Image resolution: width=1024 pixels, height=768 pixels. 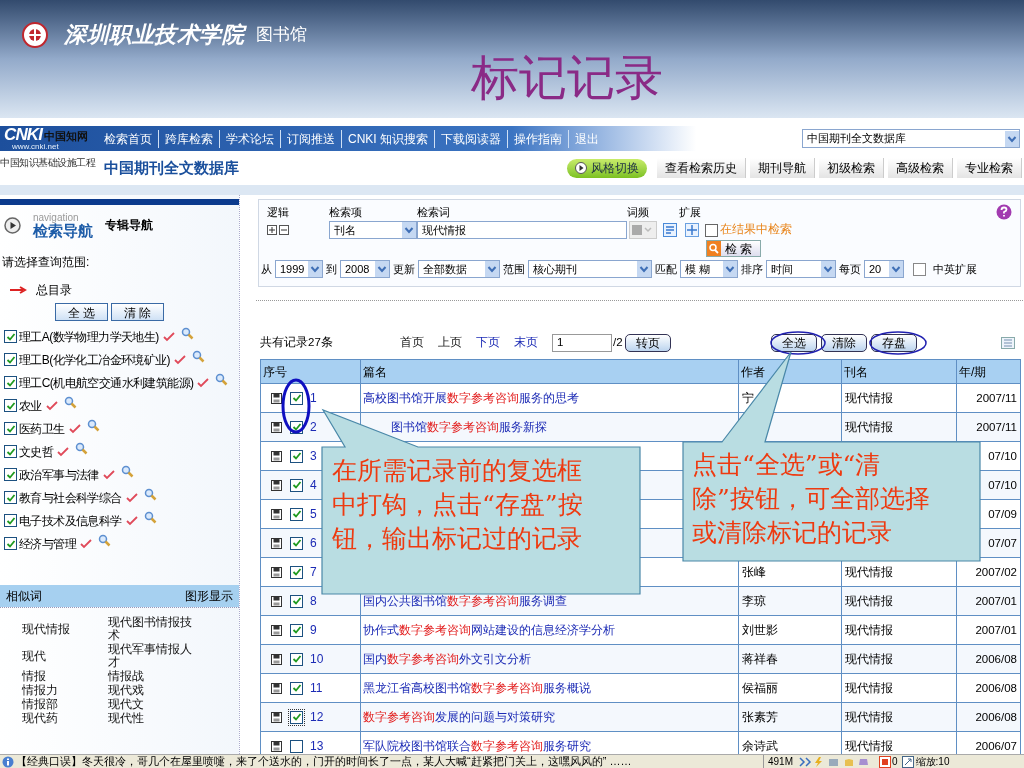 What do you see at coordinates (582, 343) in the screenshot?
I see `page-input: 1` at bounding box center [582, 343].